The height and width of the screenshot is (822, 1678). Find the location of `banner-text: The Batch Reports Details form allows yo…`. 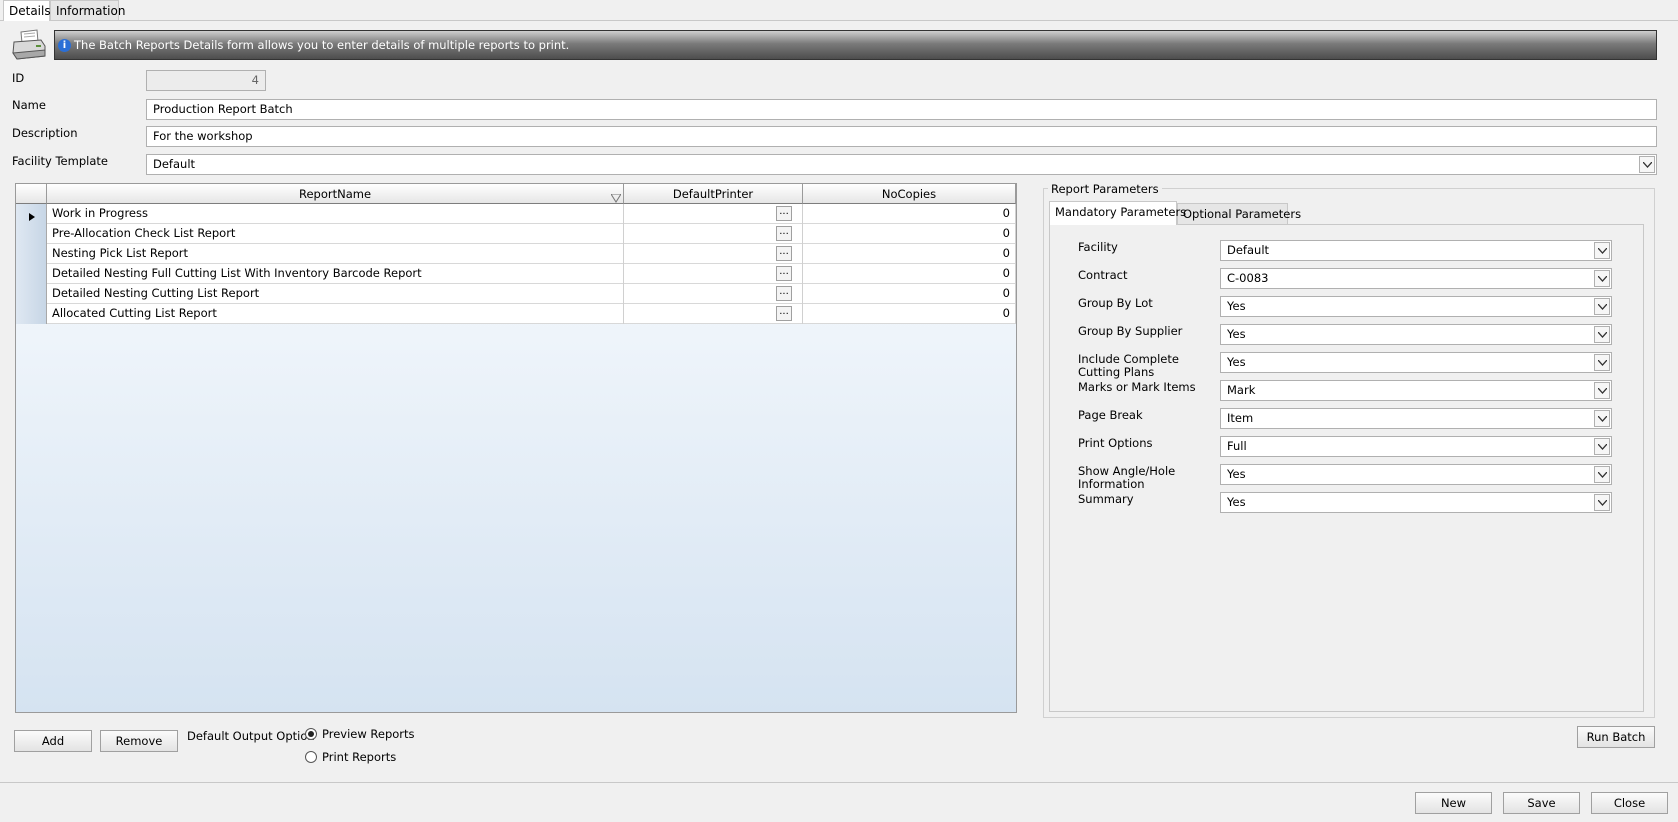

banner-text: The Batch Reports Details form allows yo… is located at coordinates (322, 45).